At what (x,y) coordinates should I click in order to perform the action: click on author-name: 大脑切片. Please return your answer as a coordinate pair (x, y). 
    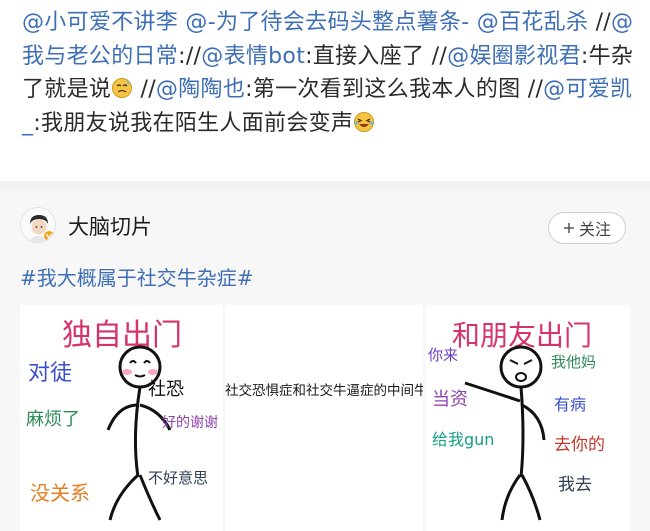
    Looking at the image, I should click on (110, 226).